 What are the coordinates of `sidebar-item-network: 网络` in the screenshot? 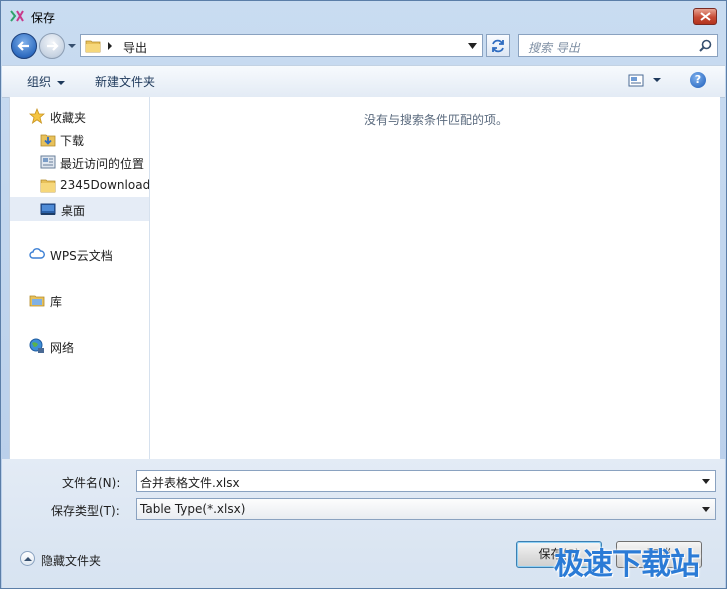 It's located at (79, 346).